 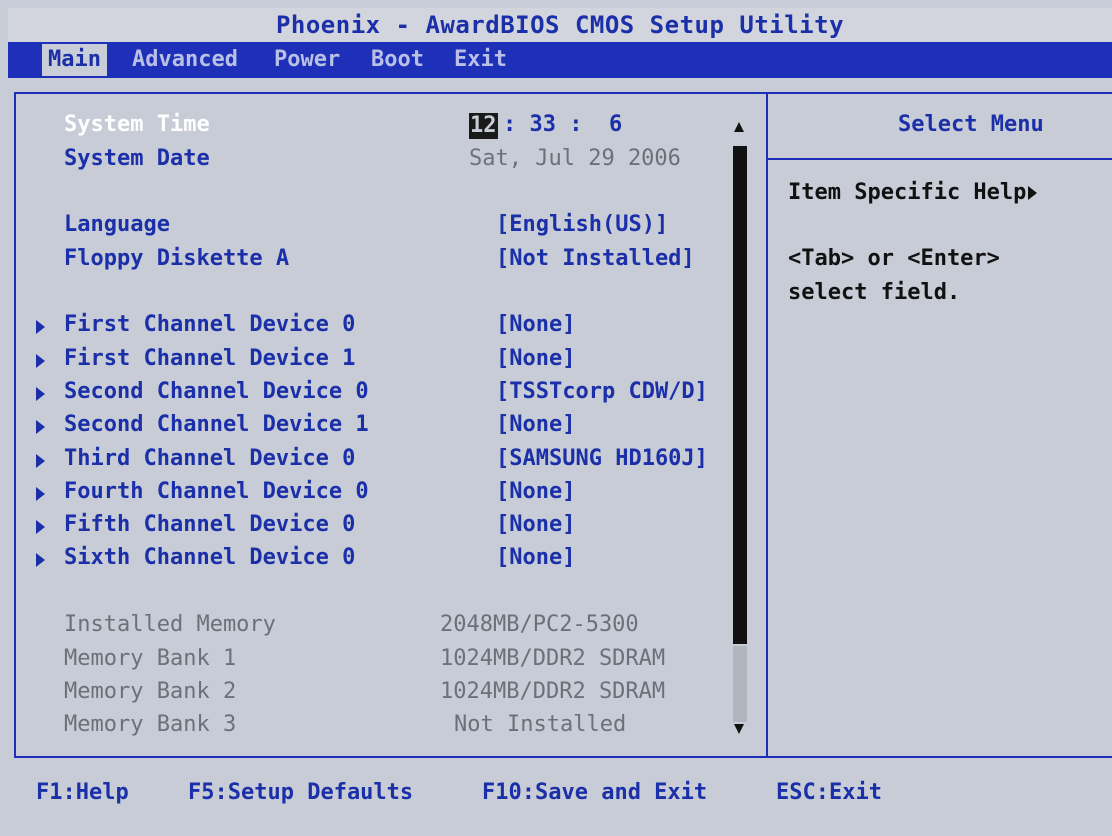 What do you see at coordinates (602, 391) in the screenshot?
I see `device-value: [TSSTcorp CDW/D]` at bounding box center [602, 391].